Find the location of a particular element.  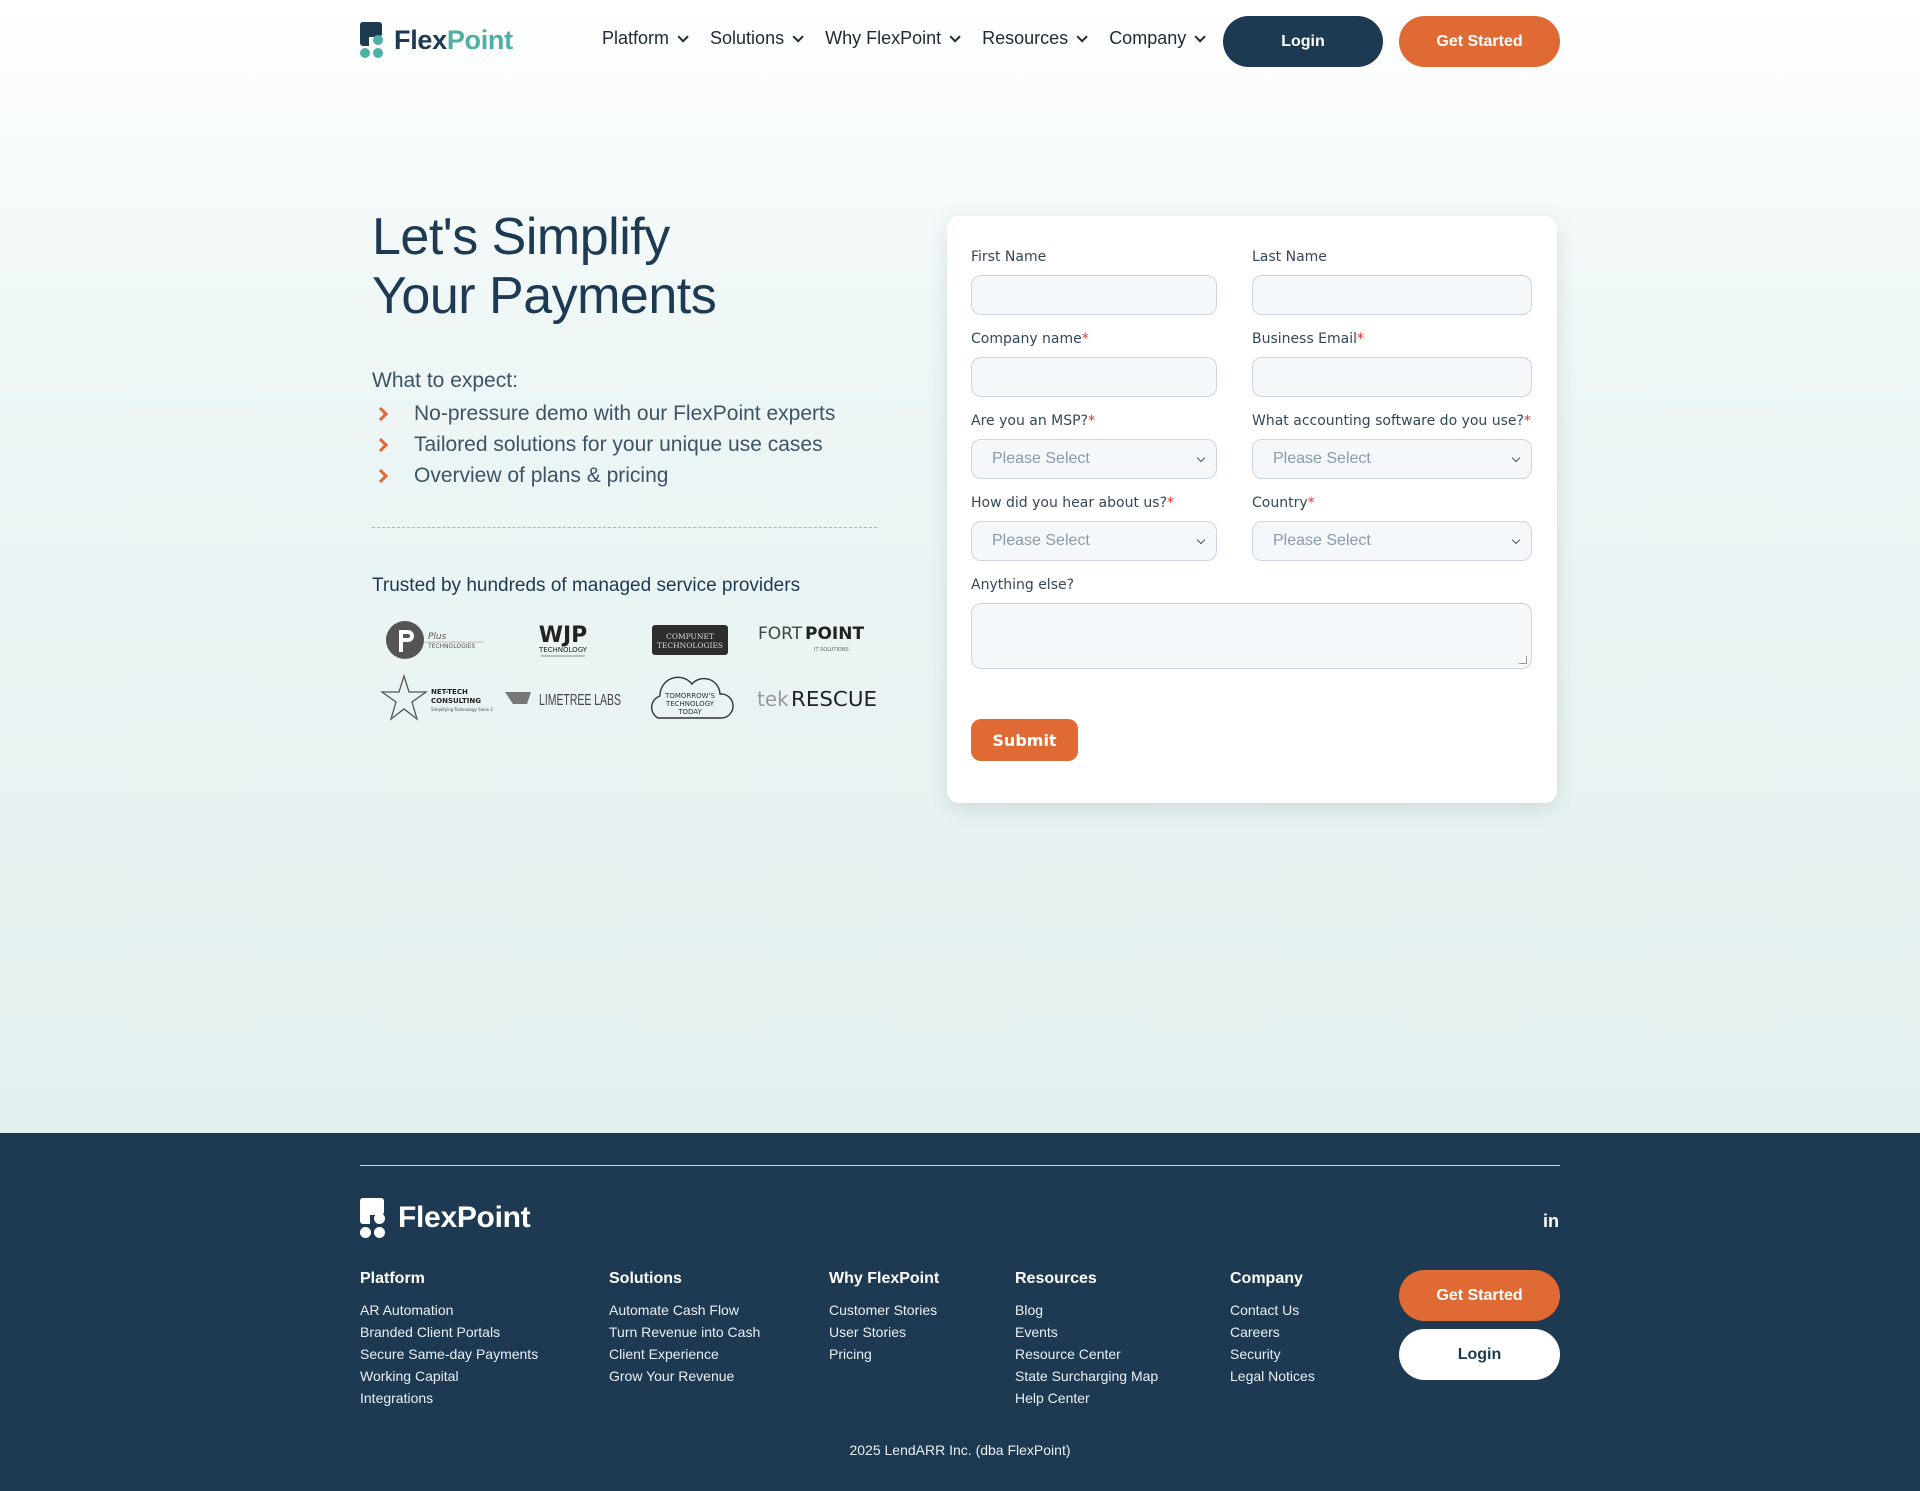

footer-link: Help Center is located at coordinates (1086, 1401).